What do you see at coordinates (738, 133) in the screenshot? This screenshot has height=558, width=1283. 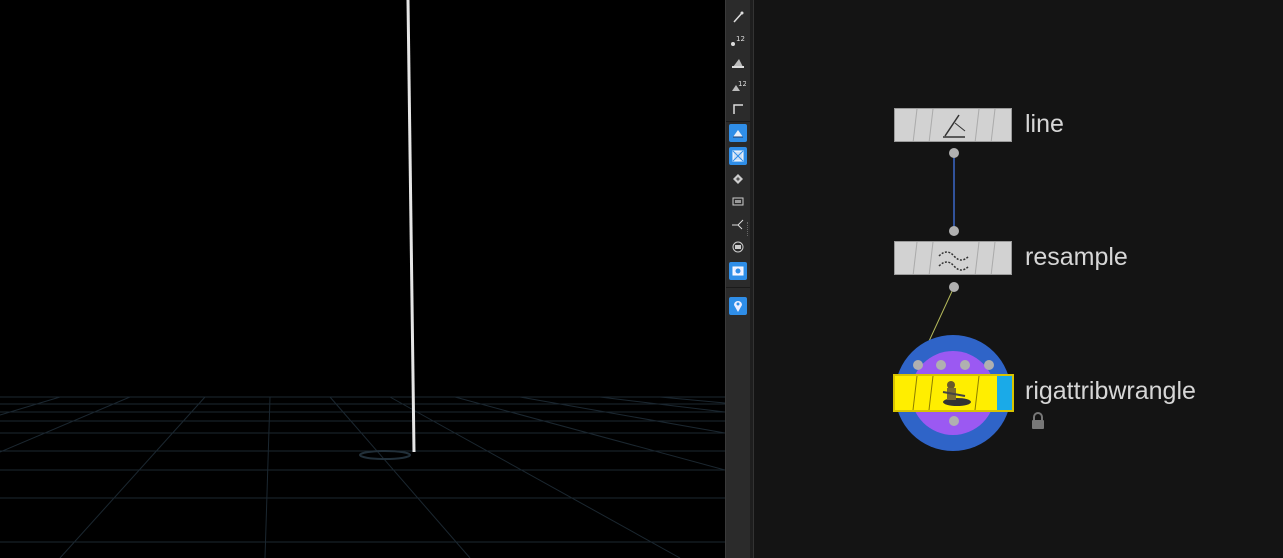 I see `shaded-mode-icon` at bounding box center [738, 133].